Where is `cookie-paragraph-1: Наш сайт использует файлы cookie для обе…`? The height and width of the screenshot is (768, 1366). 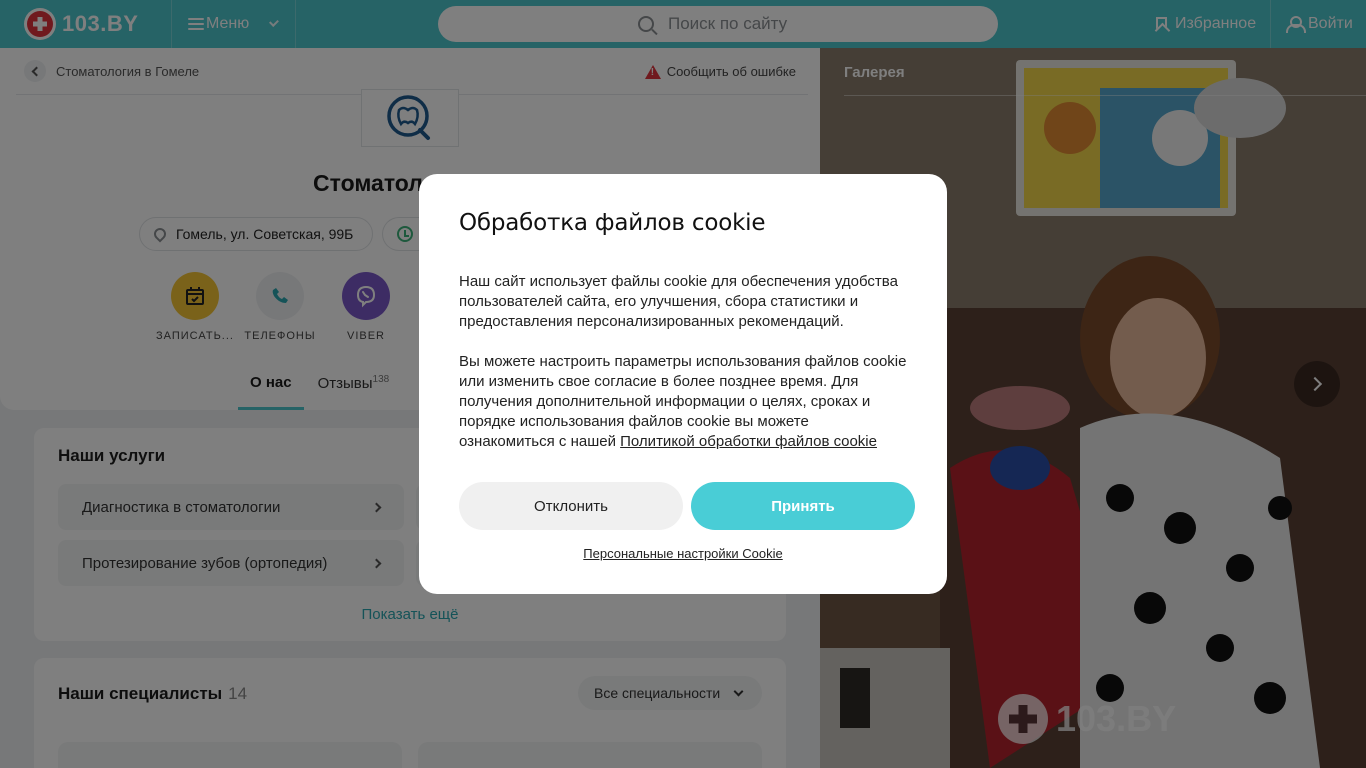
cookie-paragraph-1: Наш сайт использует файлы cookie для обе… is located at coordinates (678, 301).